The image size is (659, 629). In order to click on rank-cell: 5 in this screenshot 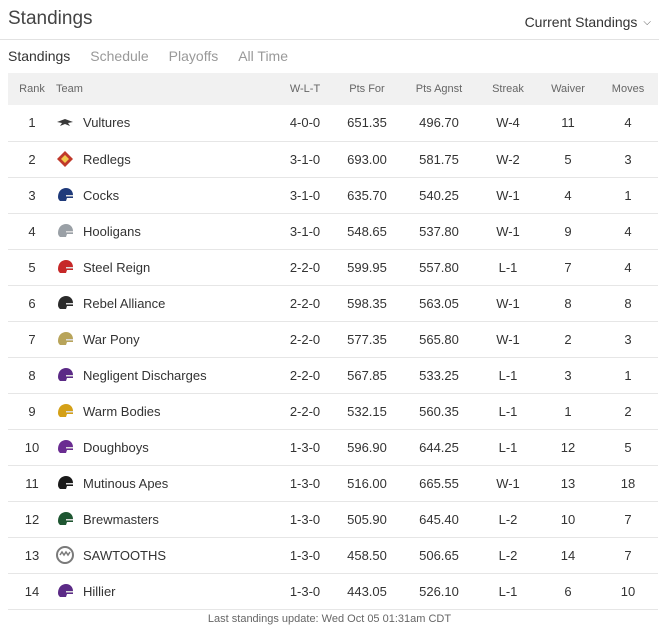, I will do `click(32, 267)`.